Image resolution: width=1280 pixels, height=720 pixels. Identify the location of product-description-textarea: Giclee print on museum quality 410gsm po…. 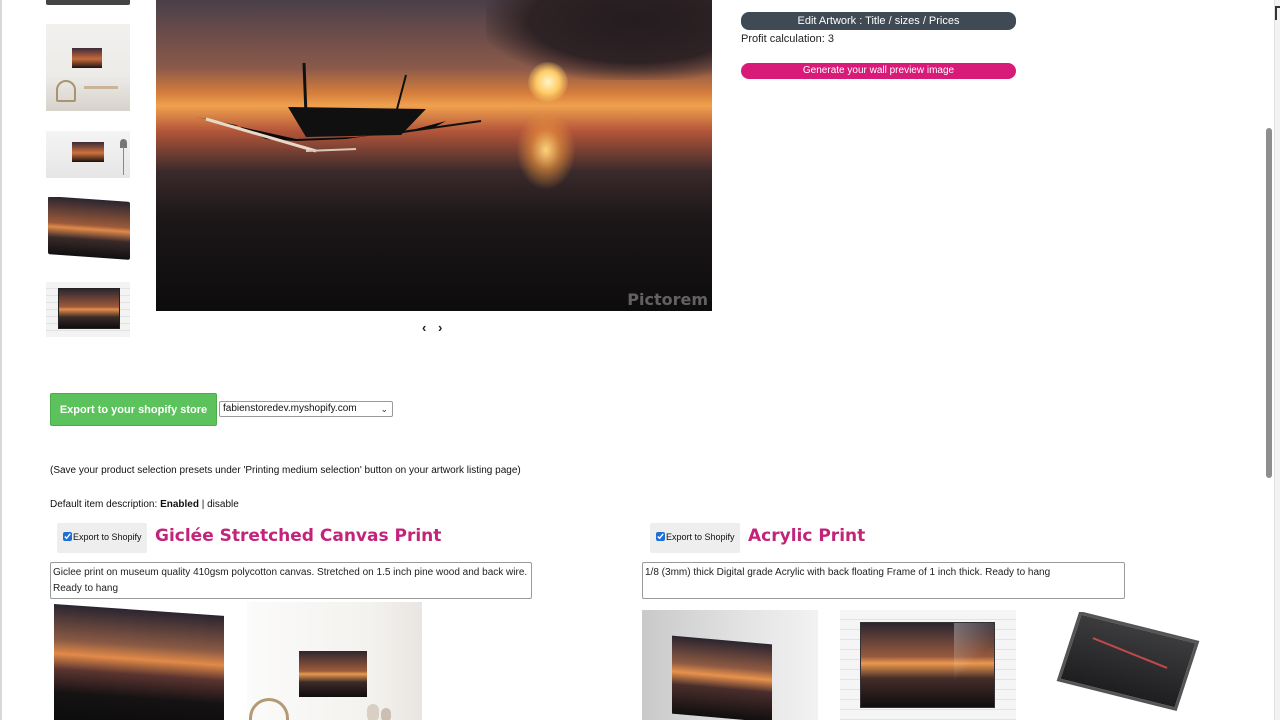
(291, 580).